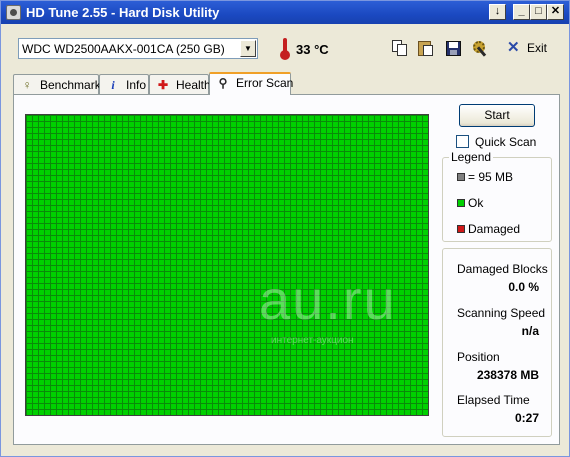 This screenshot has width=570, height=457. Describe the element at coordinates (521, 12) in the screenshot. I see `minimize-button: _` at that location.